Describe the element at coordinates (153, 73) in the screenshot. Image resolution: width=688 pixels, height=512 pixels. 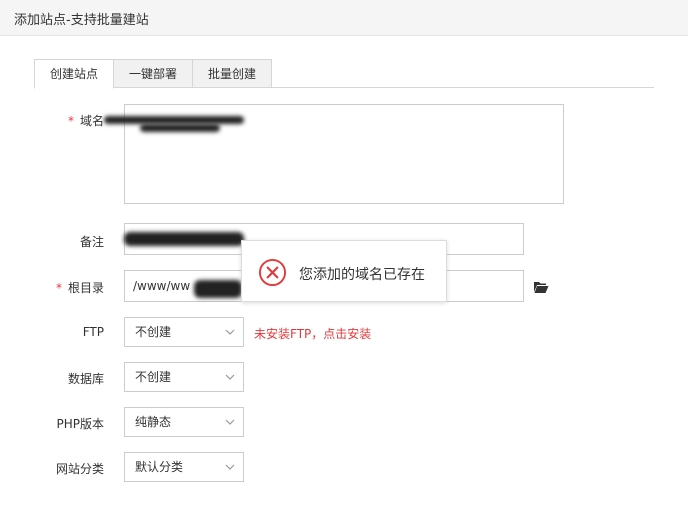
I see `tab-one-click-deploy: 一键部署` at that location.